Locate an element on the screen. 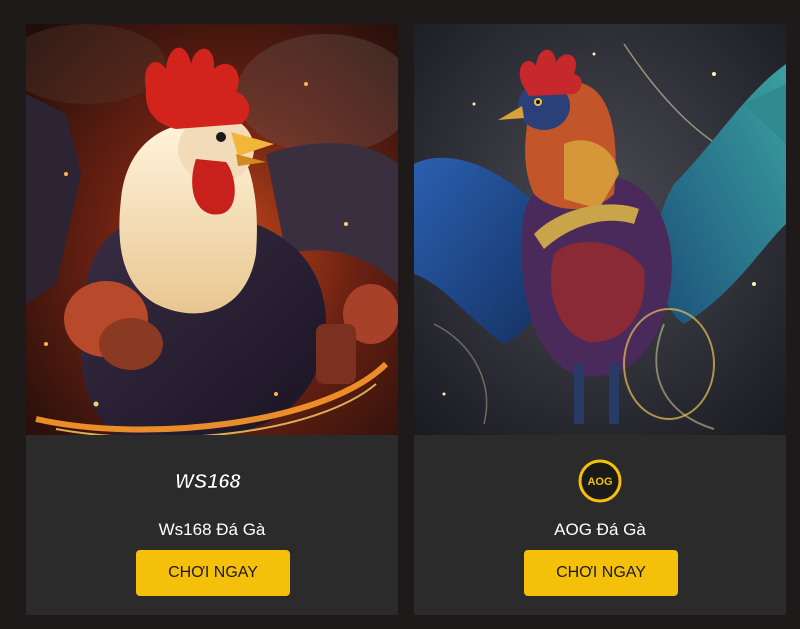 This screenshot has height=629, width=800. aog-logo: AOG is located at coordinates (600, 481).